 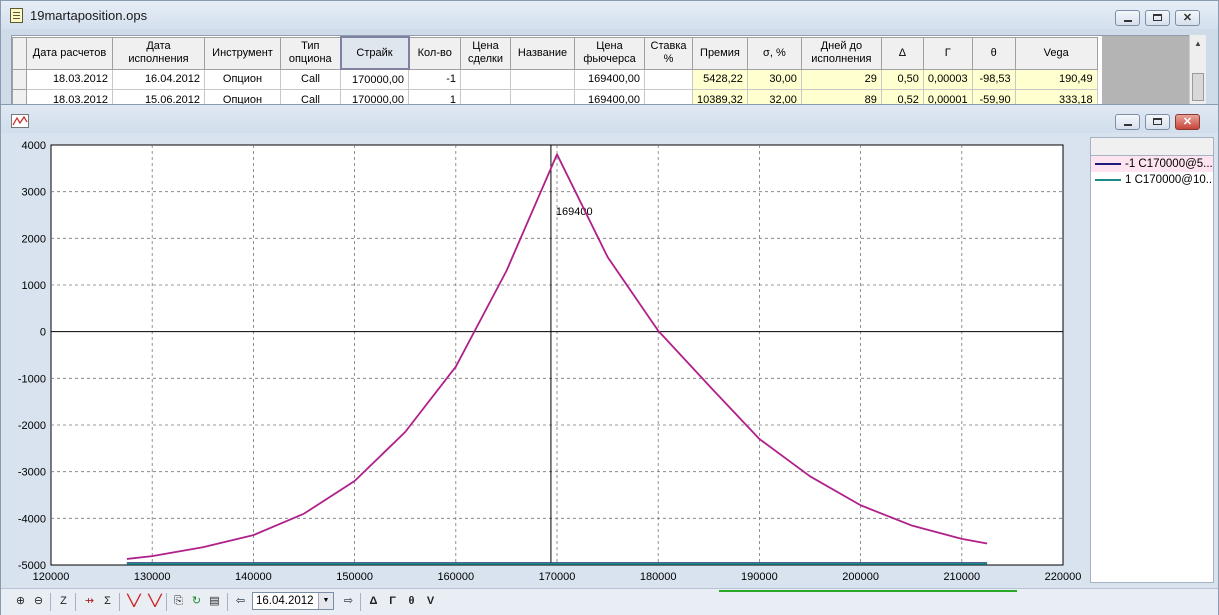 What do you see at coordinates (63, 601) in the screenshot?
I see `zoom-reset-button: Z` at bounding box center [63, 601].